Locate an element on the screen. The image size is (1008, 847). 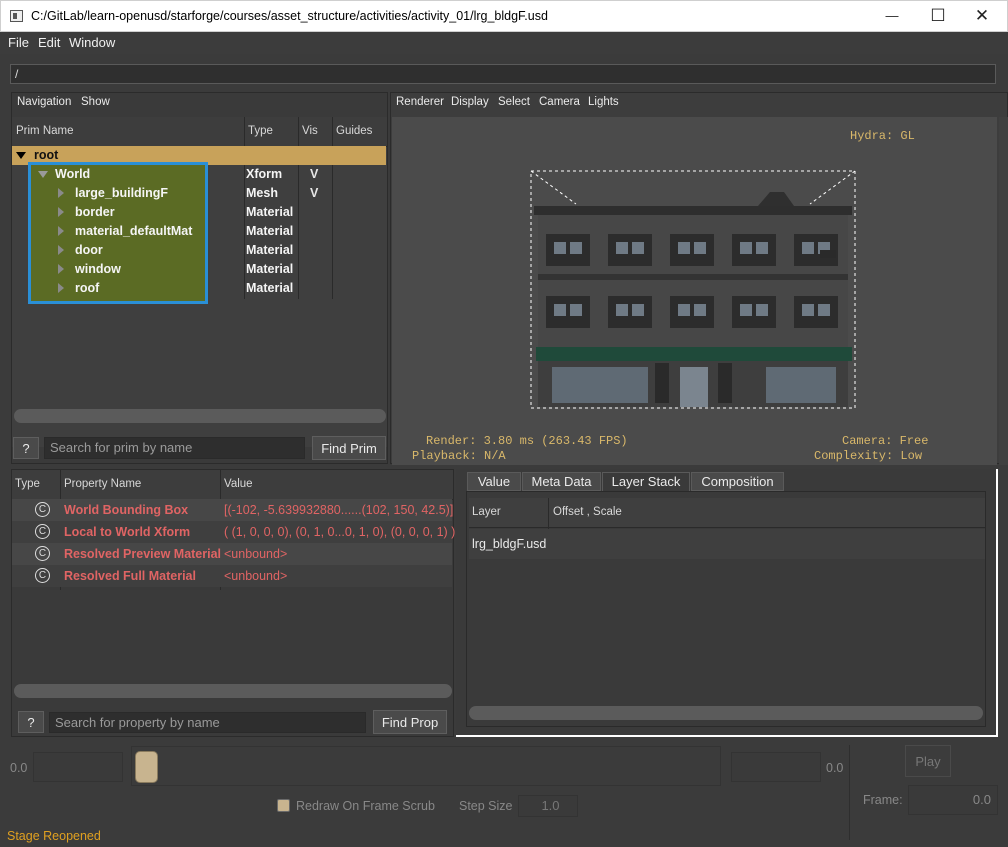
prim-name: window is located at coordinates (98, 269).